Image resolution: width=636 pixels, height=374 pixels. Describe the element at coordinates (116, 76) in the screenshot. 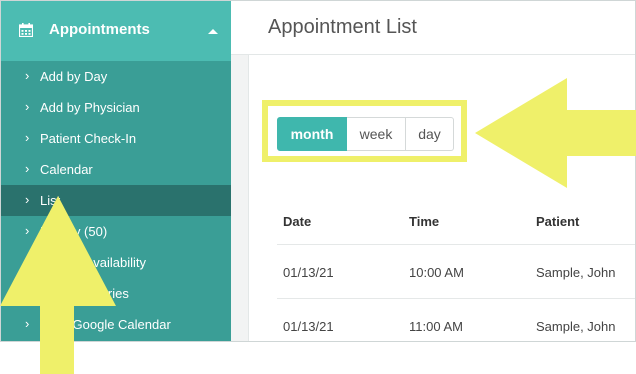

I see `sidebar-item-add-by-day: › Add by Day` at that location.